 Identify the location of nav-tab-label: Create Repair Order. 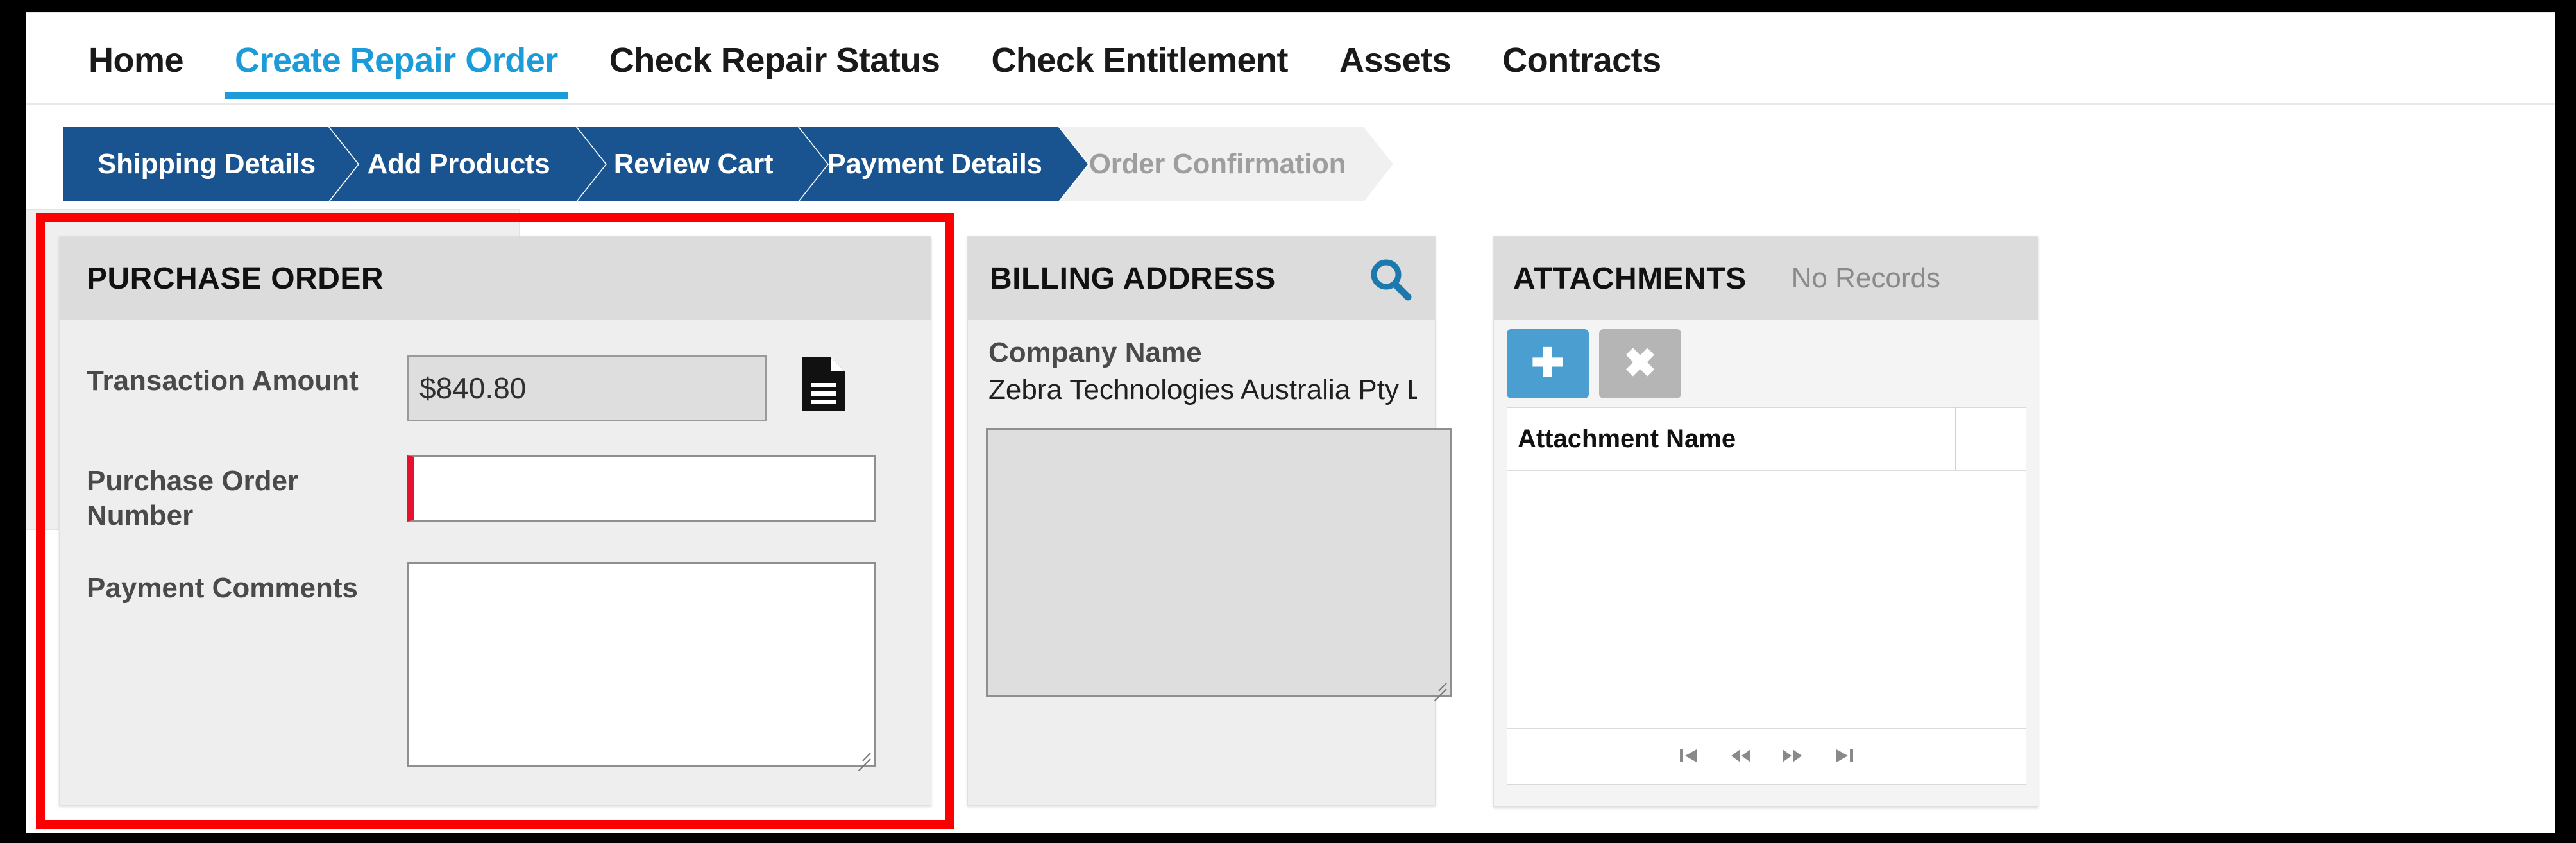
(396, 61).